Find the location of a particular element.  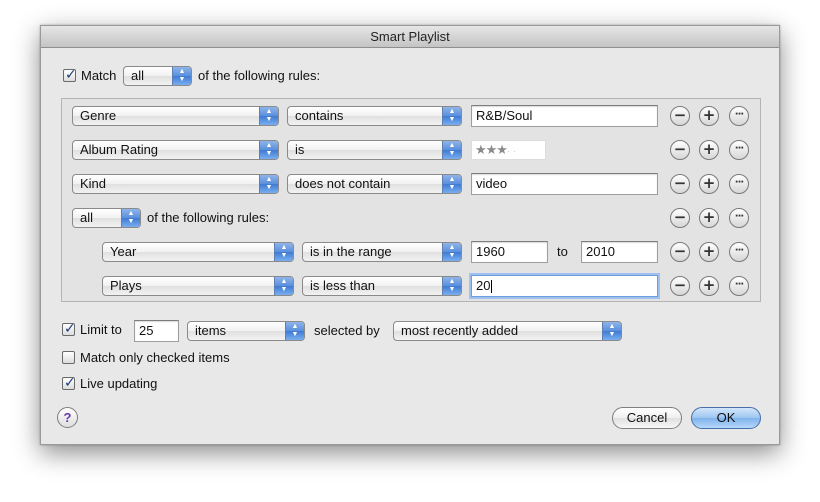

range-end-field: 2010 is located at coordinates (619, 252).